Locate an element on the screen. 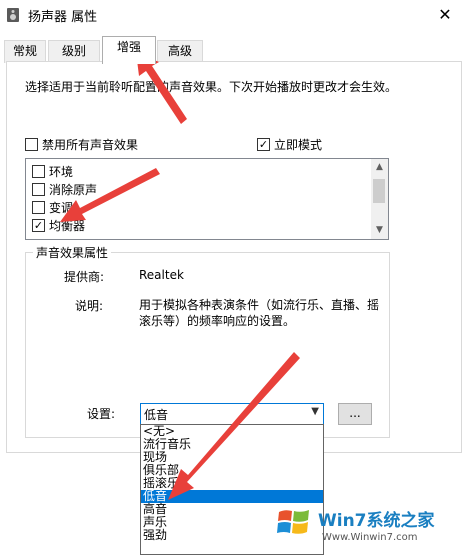 Image resolution: width=466 pixels, height=555 pixels. watermark: Win7系统之家 Www.Winwin7.com is located at coordinates (368, 525).